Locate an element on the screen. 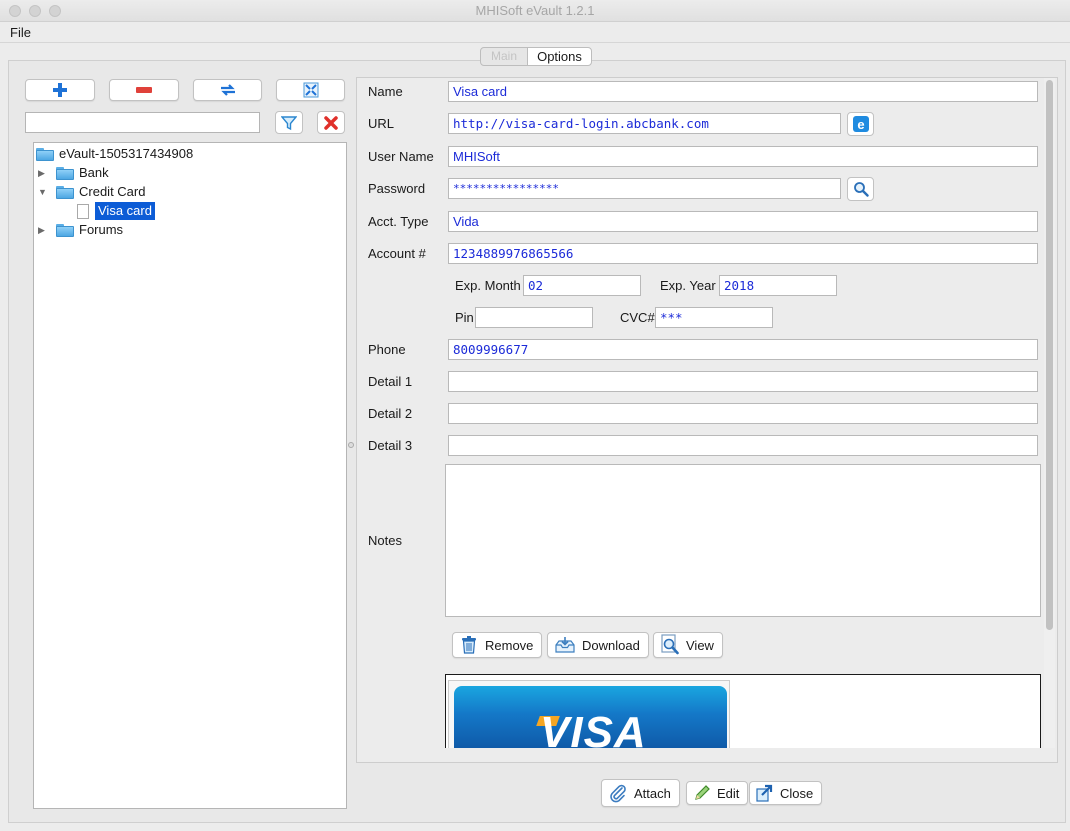 The image size is (1070, 831). expmonth-label: Exp. Month is located at coordinates (488, 285).